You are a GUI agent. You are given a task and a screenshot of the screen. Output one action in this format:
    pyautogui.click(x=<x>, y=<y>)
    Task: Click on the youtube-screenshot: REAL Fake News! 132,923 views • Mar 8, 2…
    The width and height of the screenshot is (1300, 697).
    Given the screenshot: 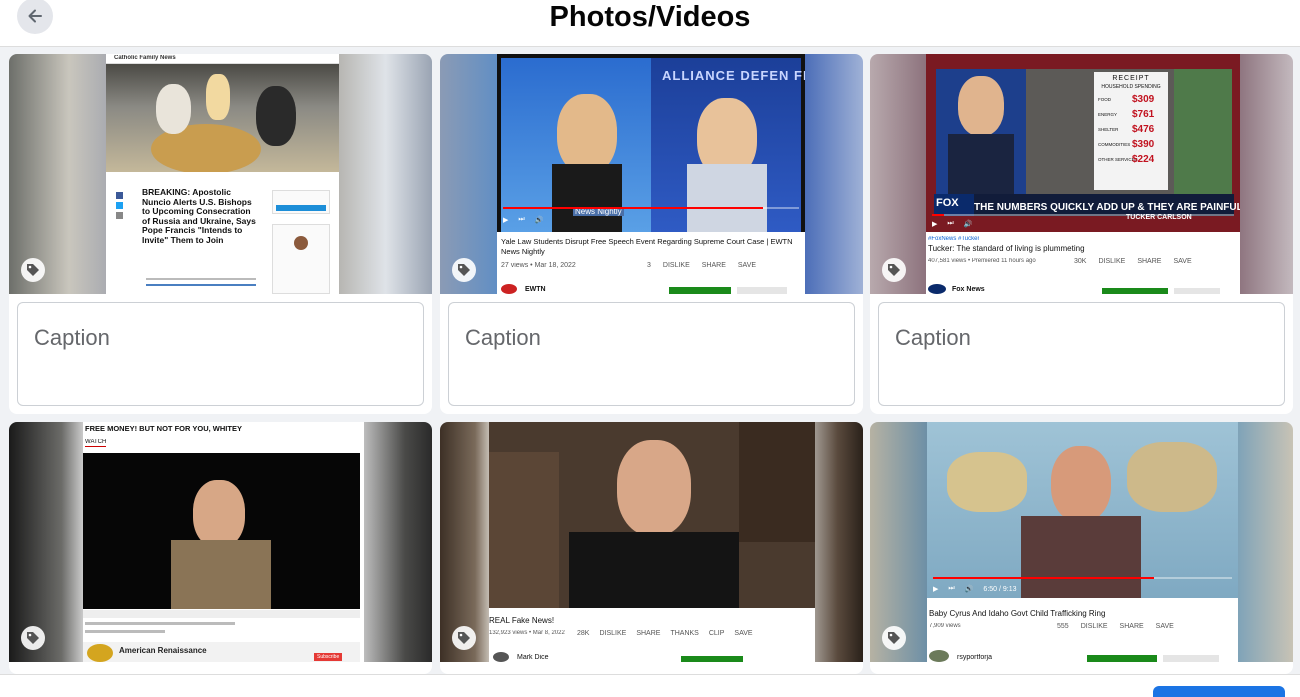 What is the action you would take?
    pyautogui.click(x=652, y=542)
    